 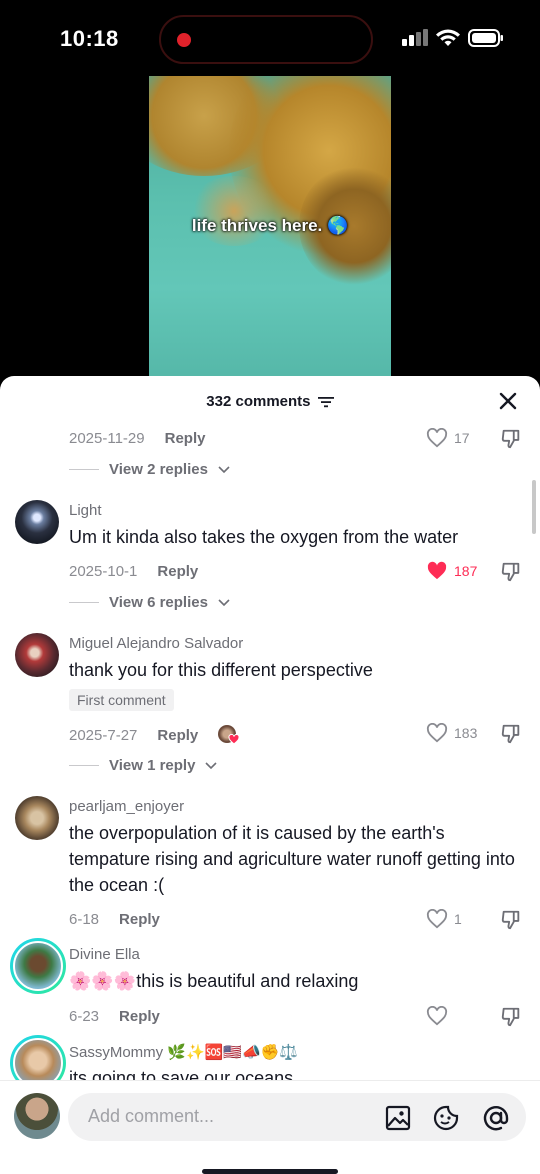 What do you see at coordinates (89, 38) in the screenshot?
I see `status-time: 10:18` at bounding box center [89, 38].